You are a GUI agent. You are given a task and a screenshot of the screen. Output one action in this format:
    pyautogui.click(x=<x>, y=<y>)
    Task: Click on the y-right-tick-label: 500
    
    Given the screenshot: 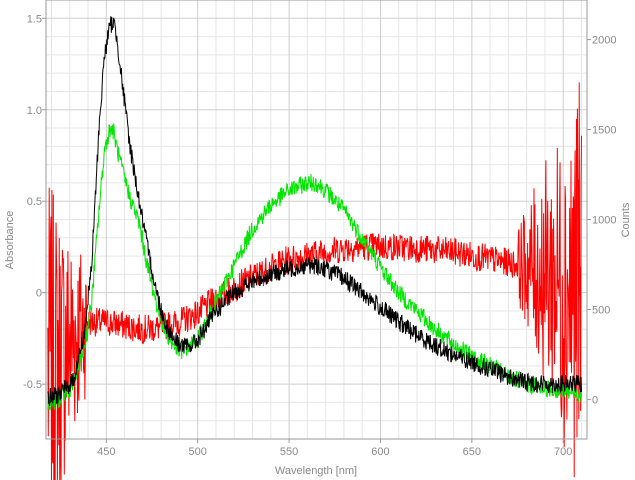 What is the action you would take?
    pyautogui.click(x=601, y=310)
    